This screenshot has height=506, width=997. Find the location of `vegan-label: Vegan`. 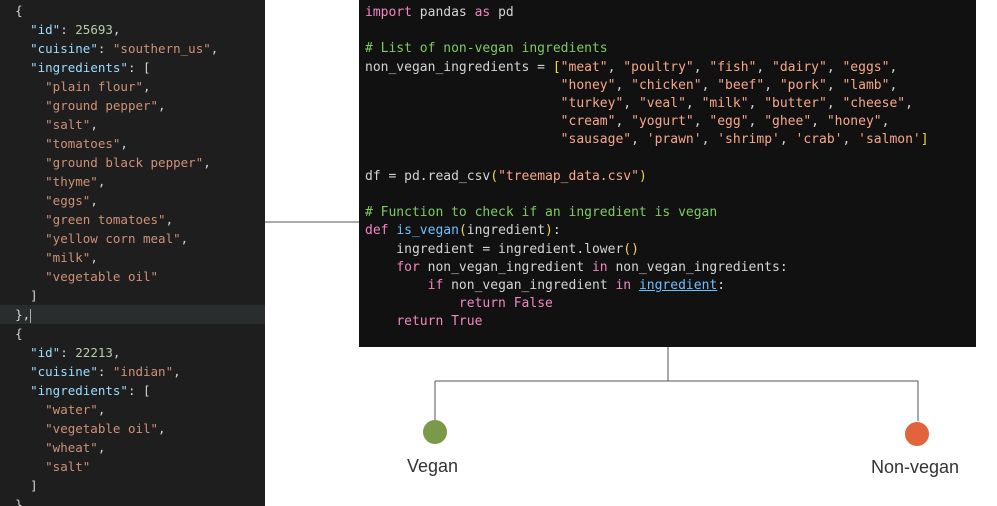

vegan-label: Vegan is located at coordinates (433, 466).